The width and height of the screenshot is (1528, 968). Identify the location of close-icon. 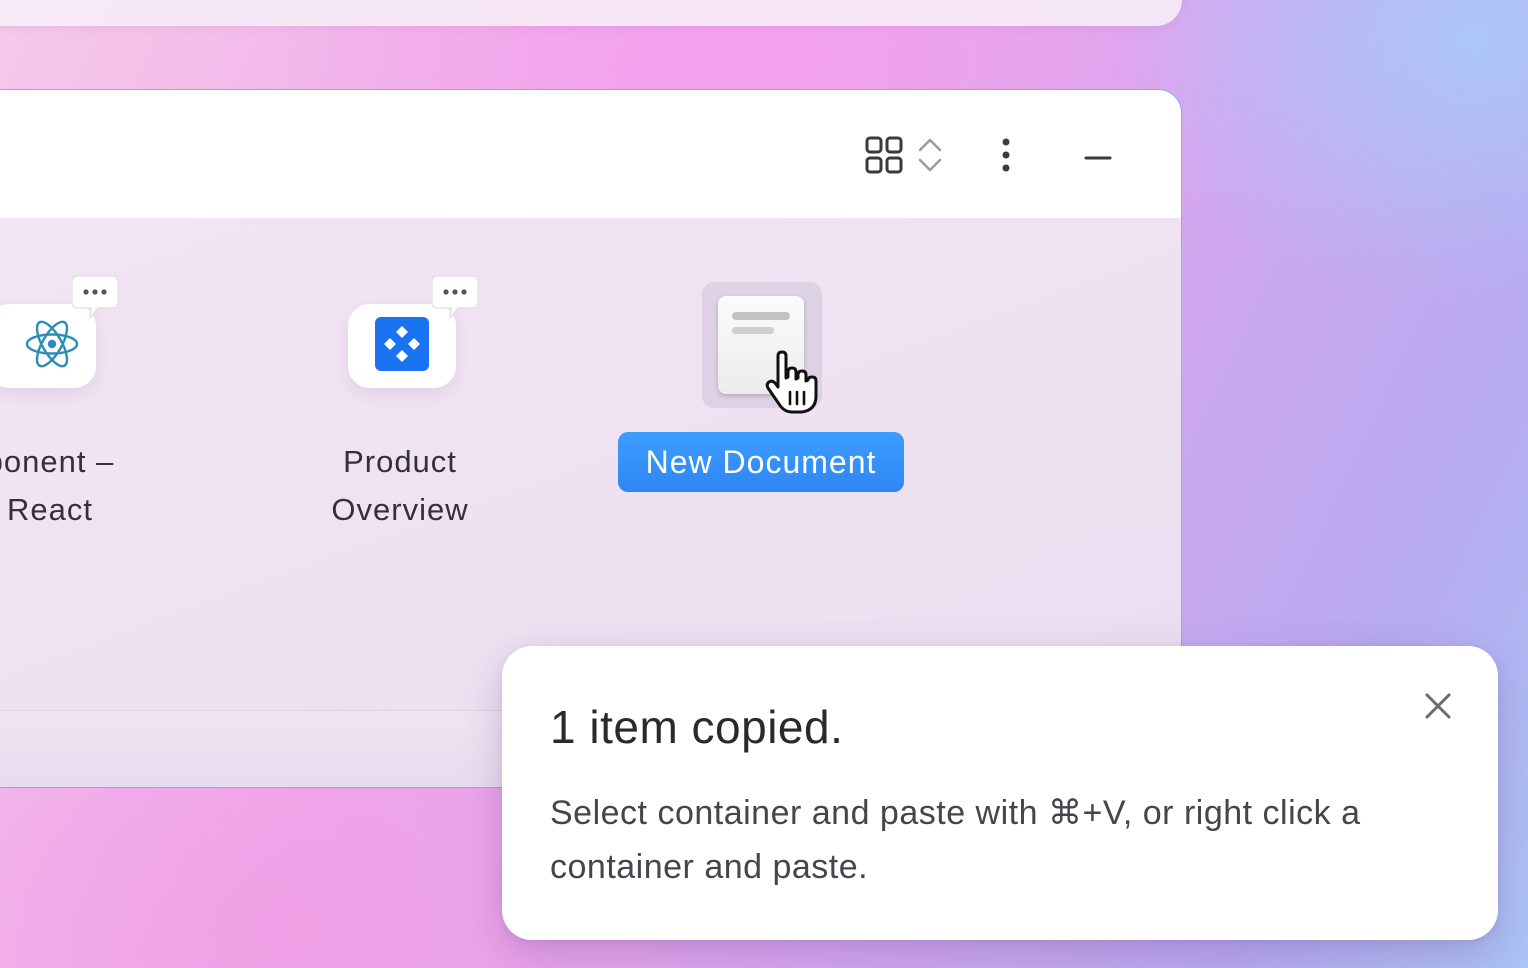
(1438, 708).